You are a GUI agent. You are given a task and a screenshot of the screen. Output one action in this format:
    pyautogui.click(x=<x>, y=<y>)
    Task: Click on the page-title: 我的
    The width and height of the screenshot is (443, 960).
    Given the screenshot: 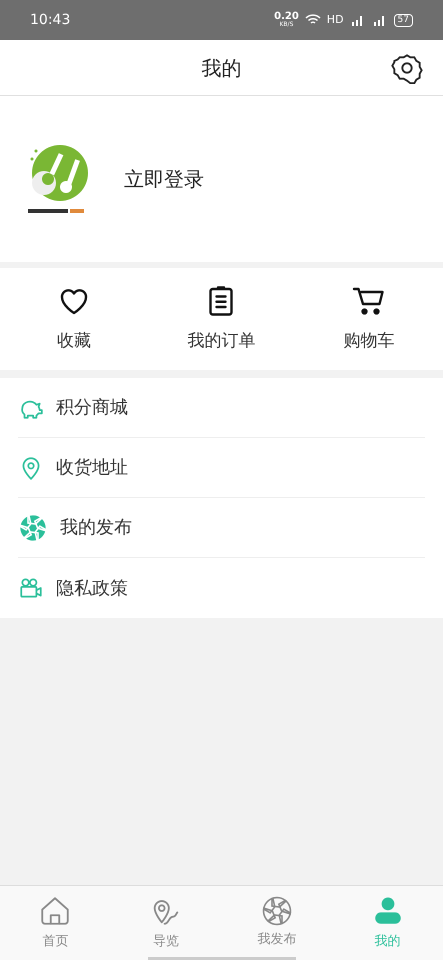 What is the action you would take?
    pyautogui.click(x=222, y=68)
    